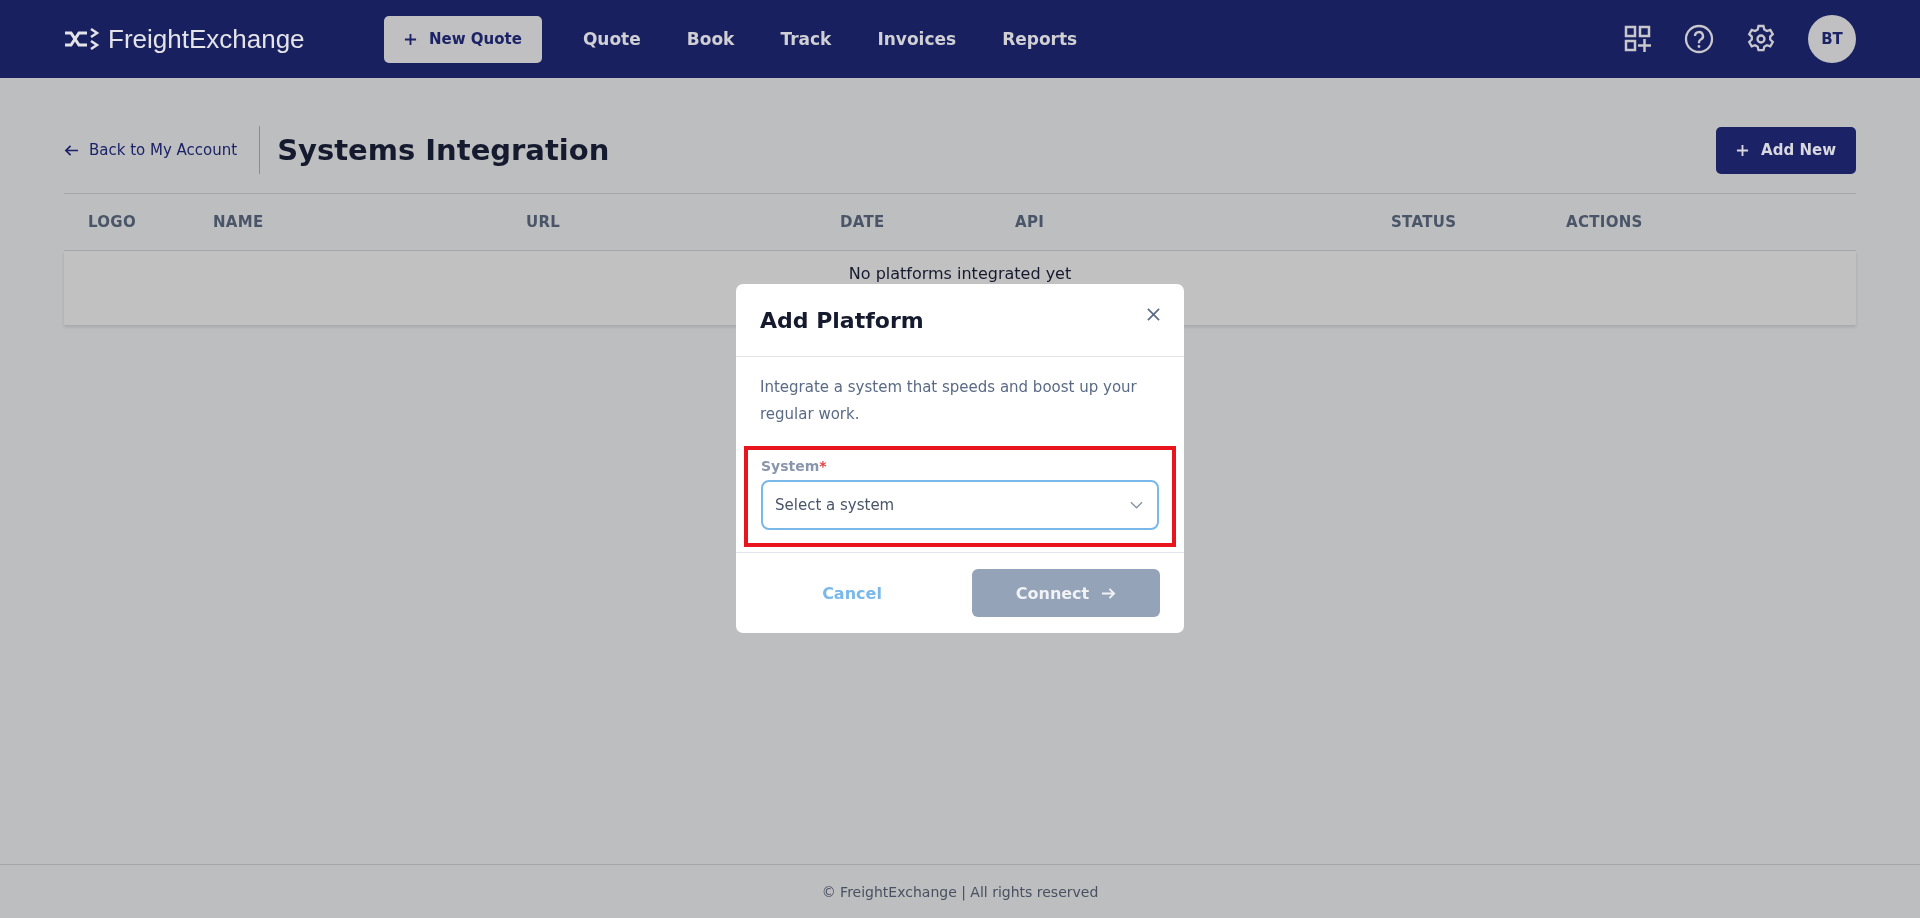 This screenshot has width=1920, height=918. I want to click on dialog-title: Add Platform, so click(842, 320).